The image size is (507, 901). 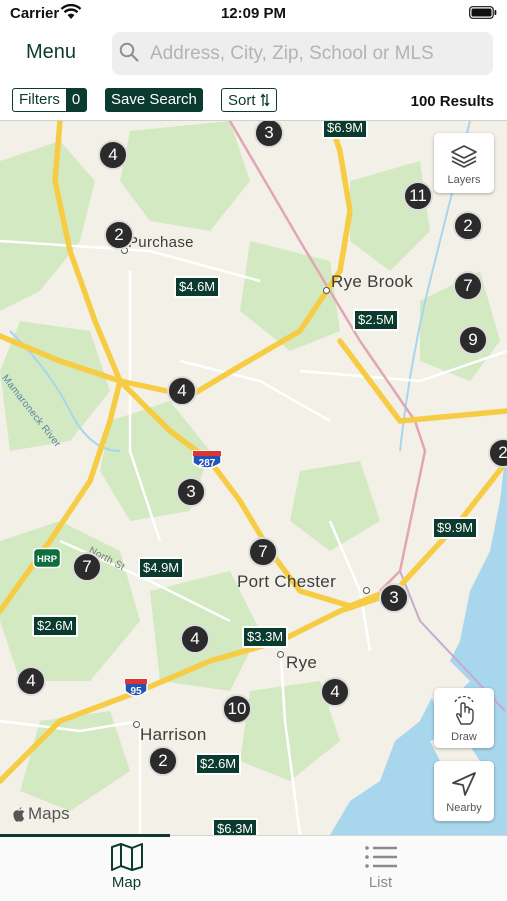 What do you see at coordinates (345, 130) in the screenshot?
I see `price-pin: $6.9M` at bounding box center [345, 130].